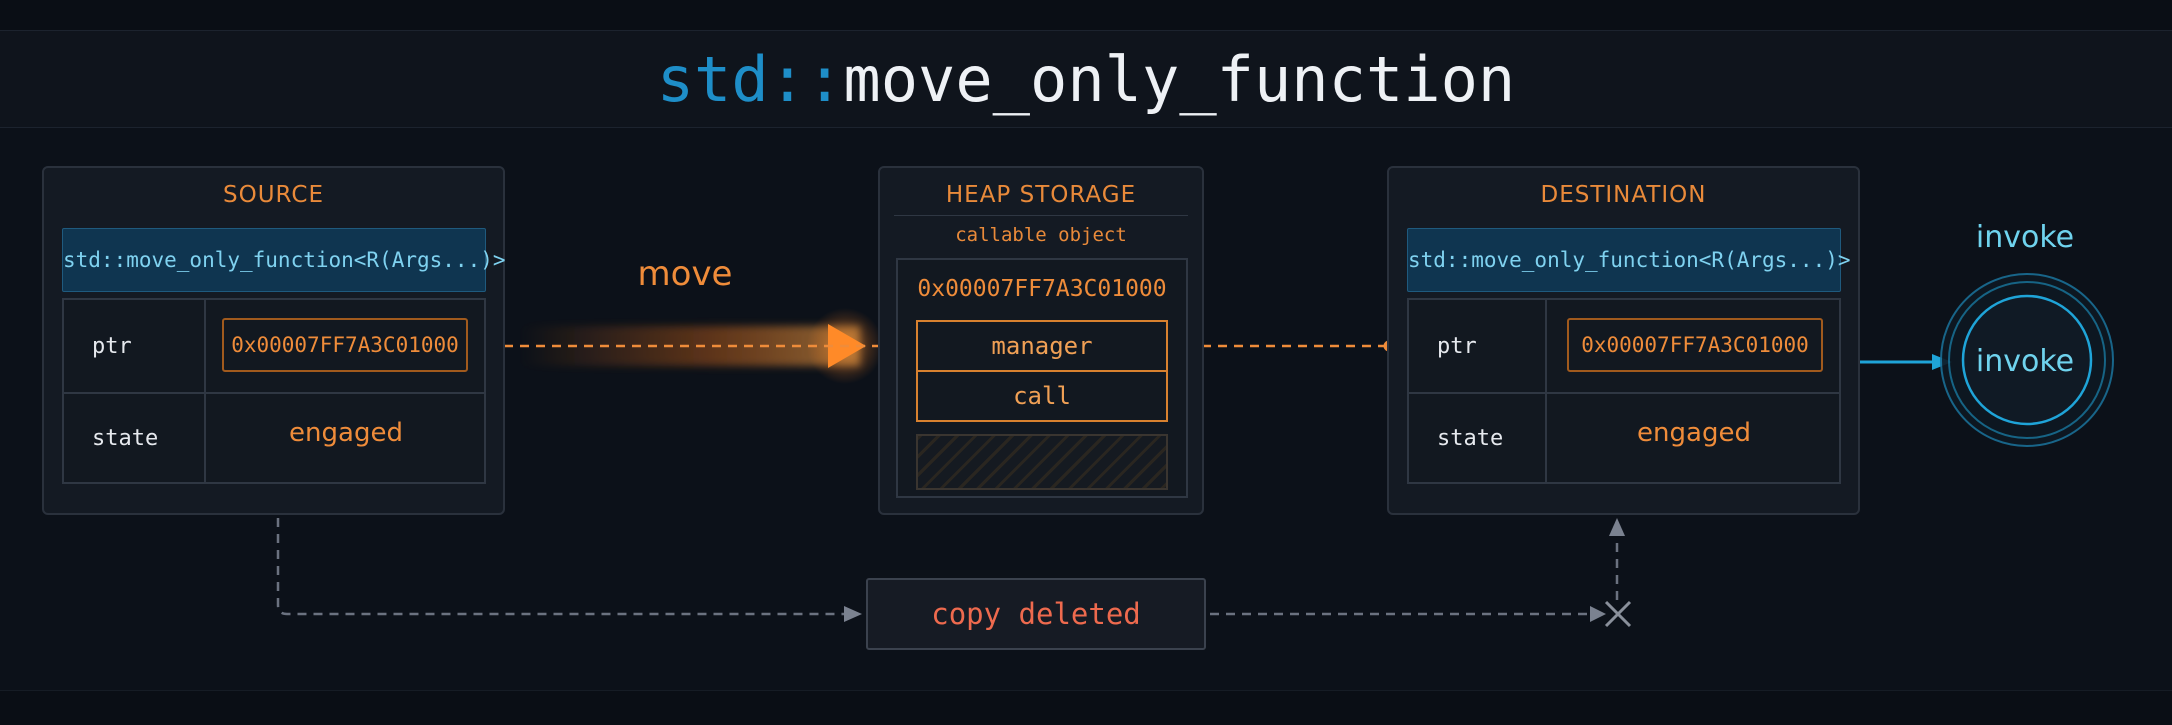  Describe the element at coordinates (1042, 346) in the screenshot. I see `heap-slot-manager: manager` at that location.